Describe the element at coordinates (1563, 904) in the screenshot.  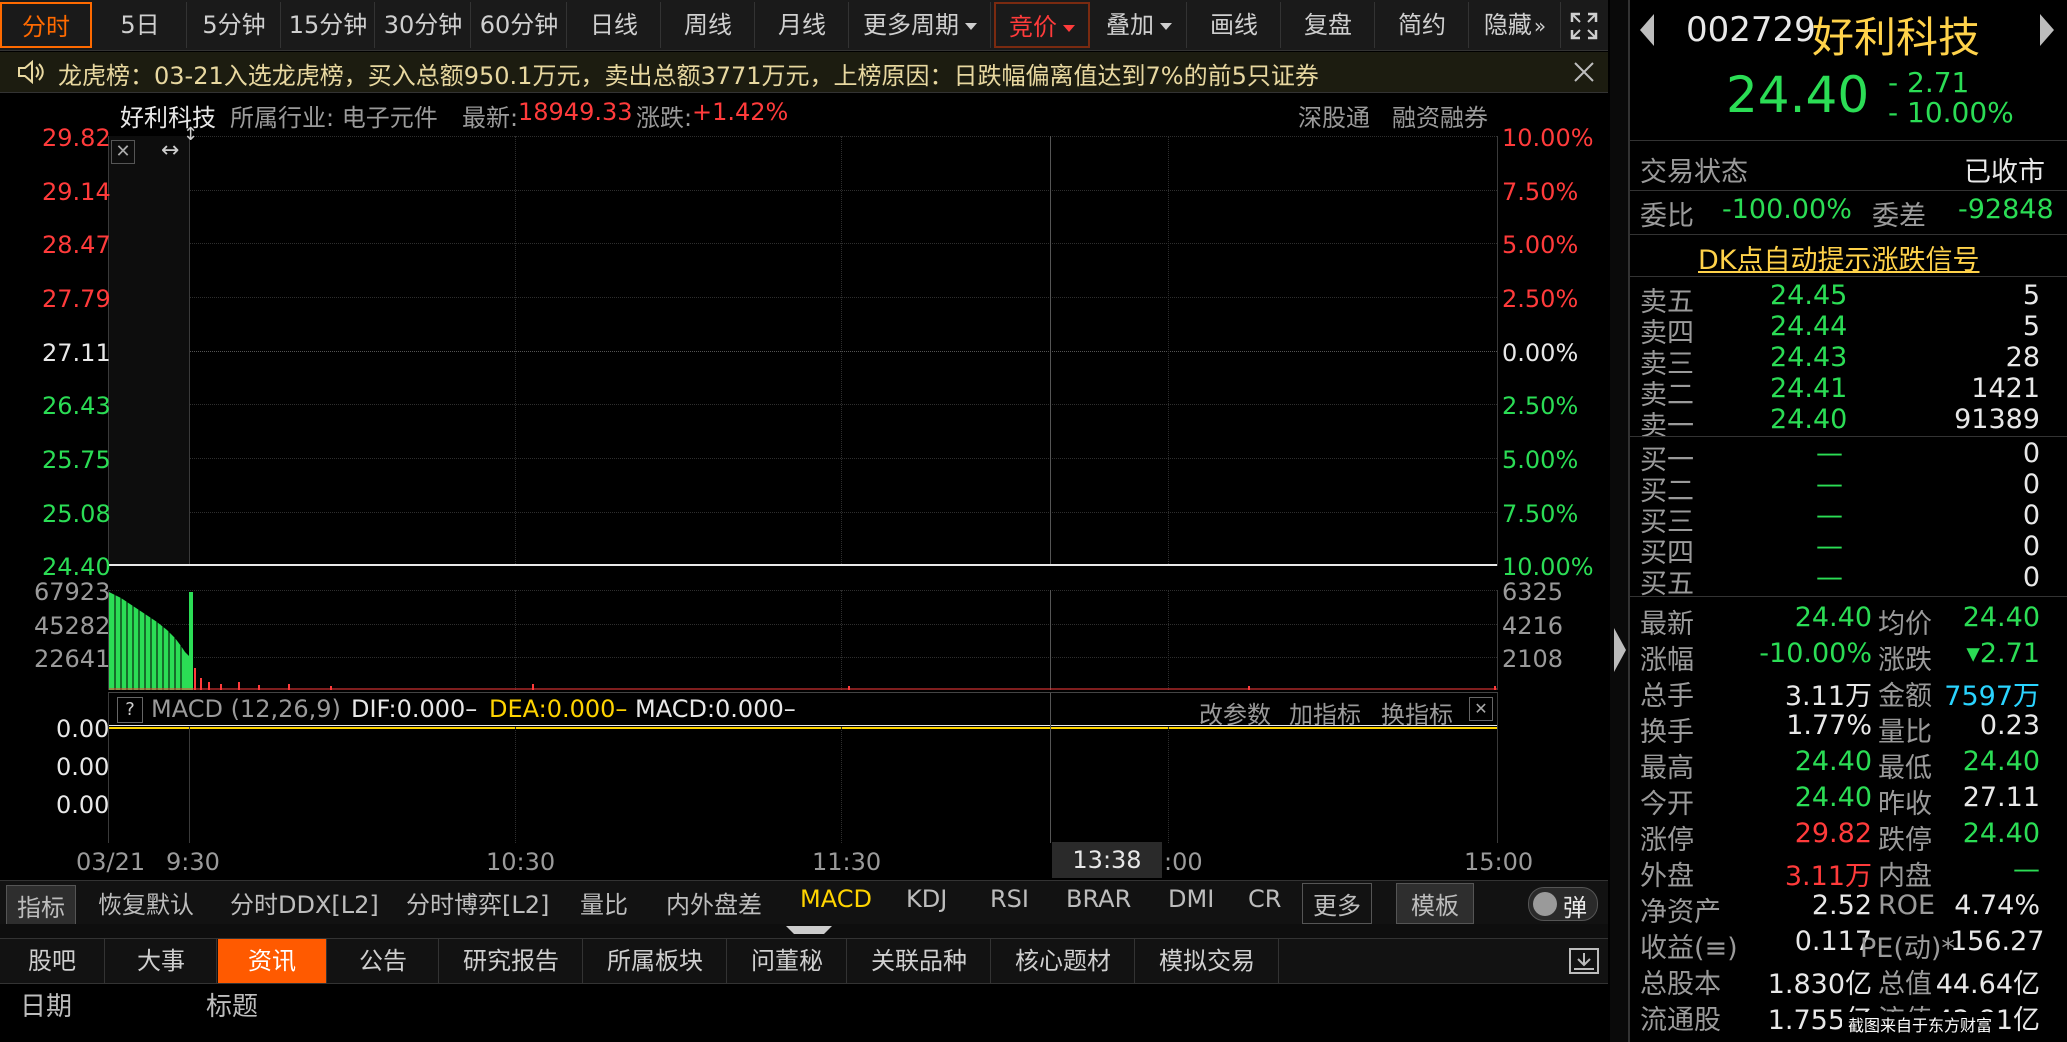
I see `popup-toggle: 弹` at that location.